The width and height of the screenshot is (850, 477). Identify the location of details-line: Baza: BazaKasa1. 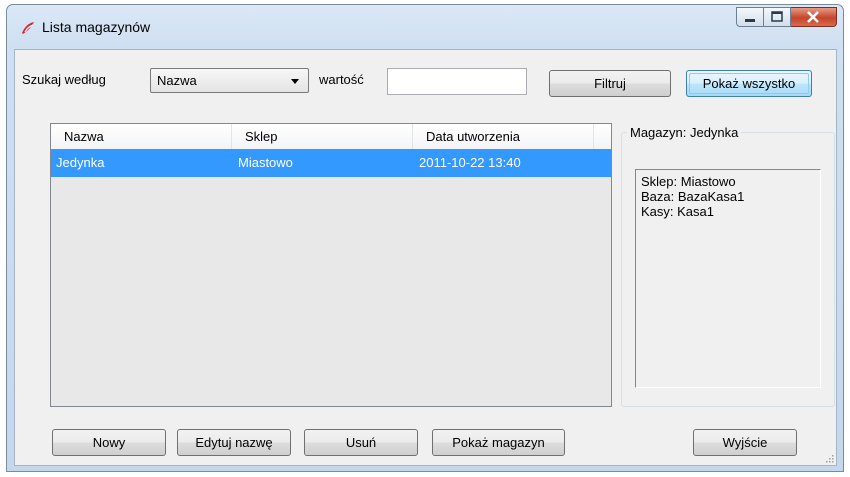
(693, 196).